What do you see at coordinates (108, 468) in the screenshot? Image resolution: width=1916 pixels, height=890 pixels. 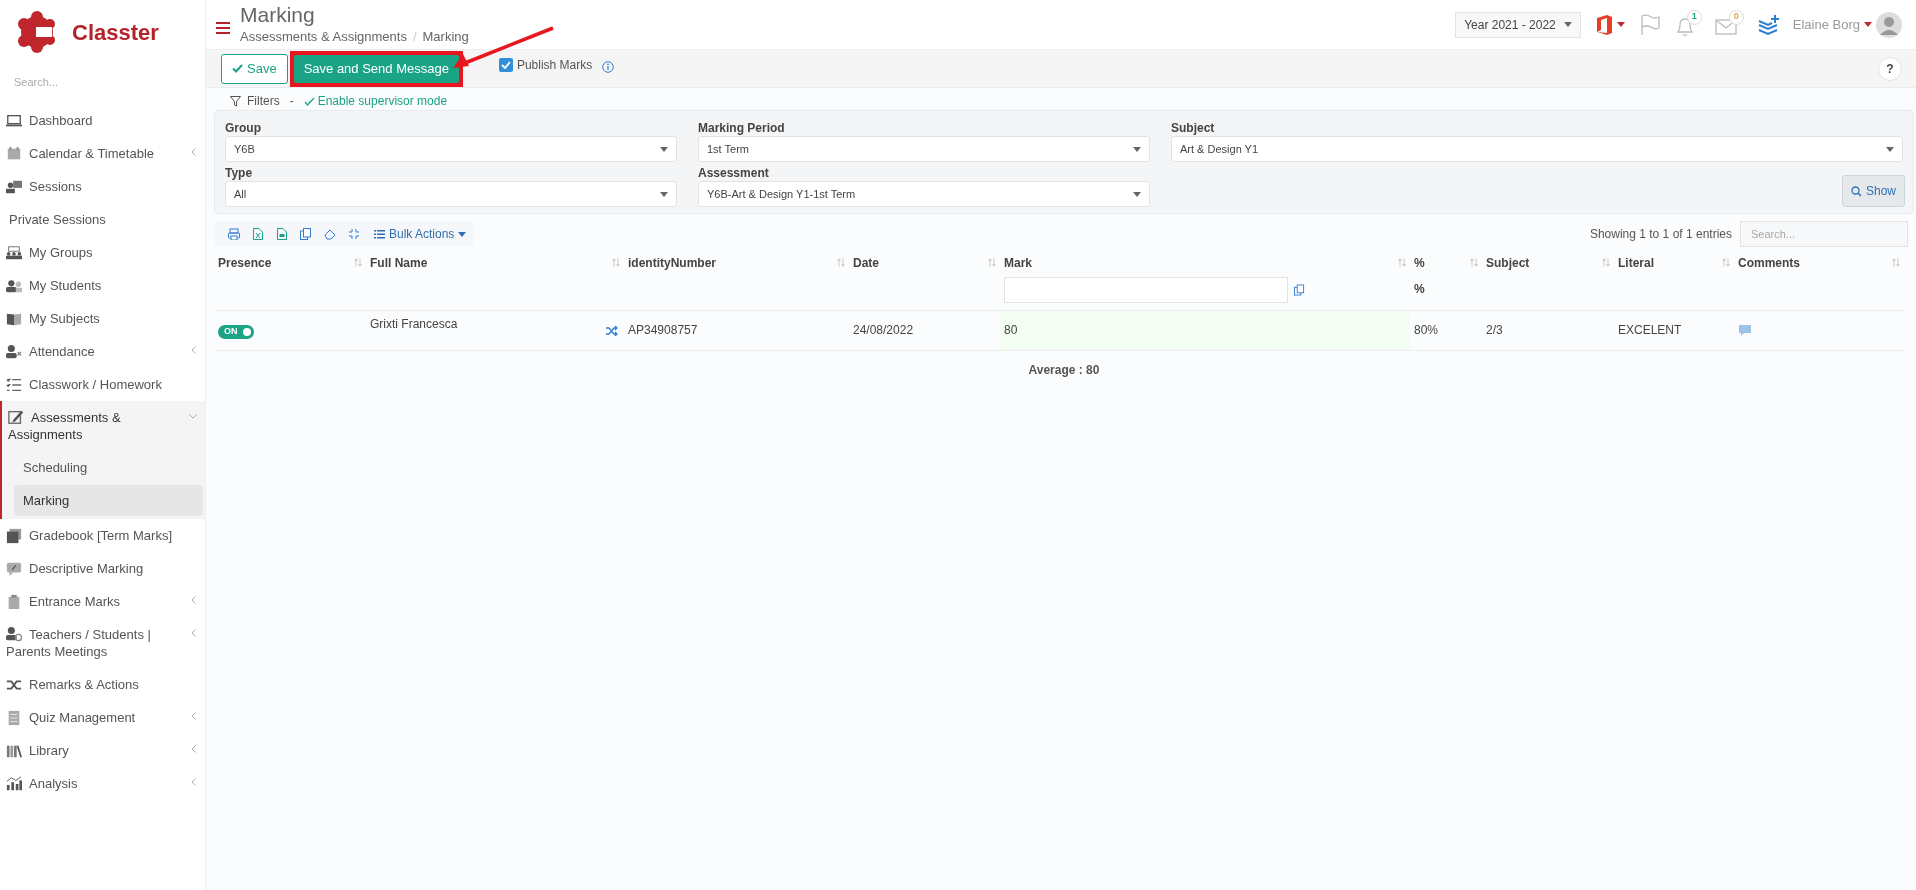 I see `submenu-item: Scheduling` at bounding box center [108, 468].